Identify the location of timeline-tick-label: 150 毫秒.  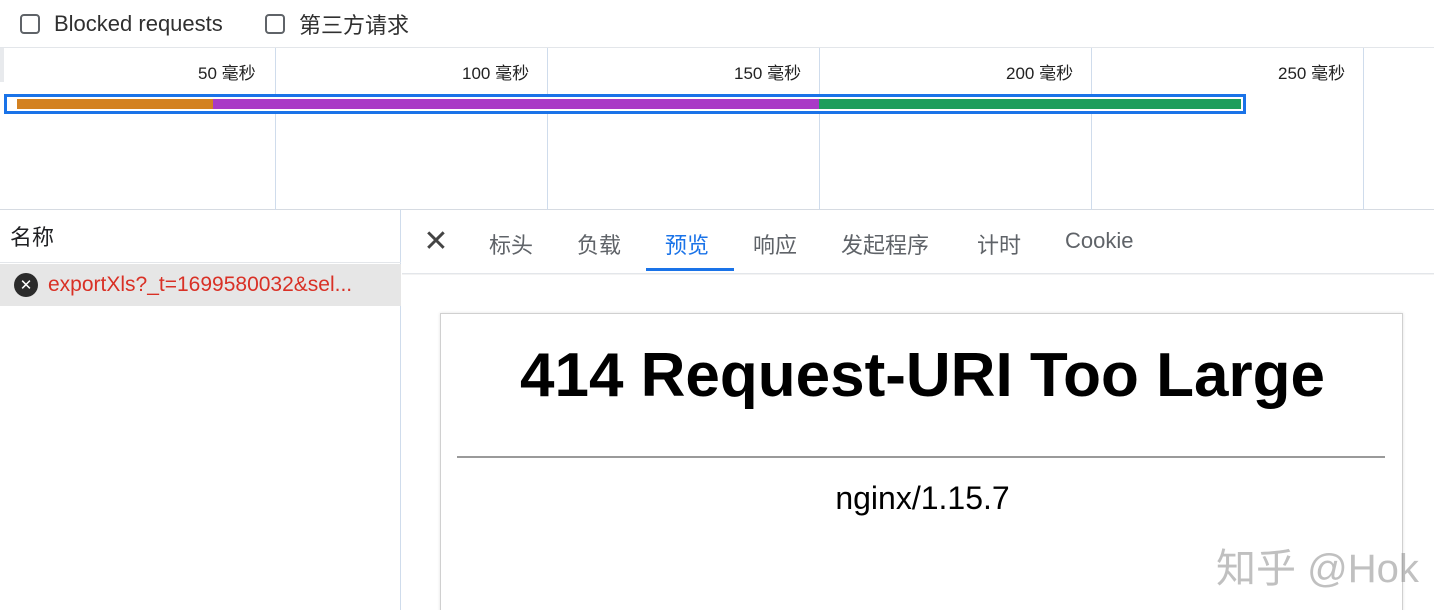
(768, 73).